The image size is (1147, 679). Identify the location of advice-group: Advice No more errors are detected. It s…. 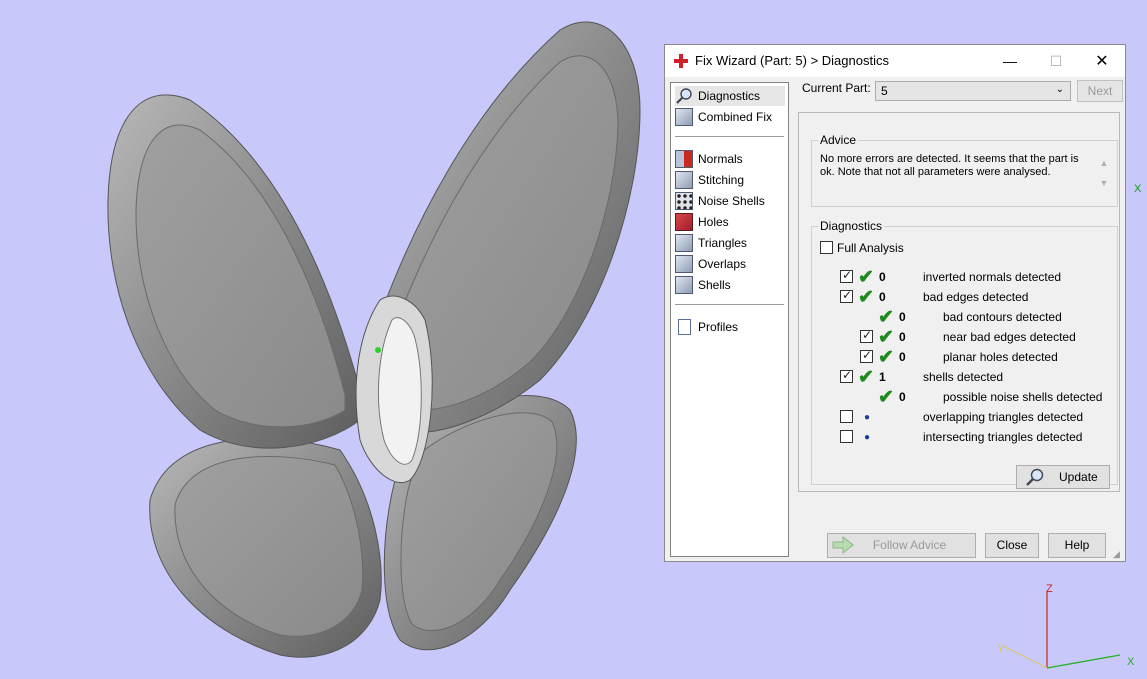
(964, 170).